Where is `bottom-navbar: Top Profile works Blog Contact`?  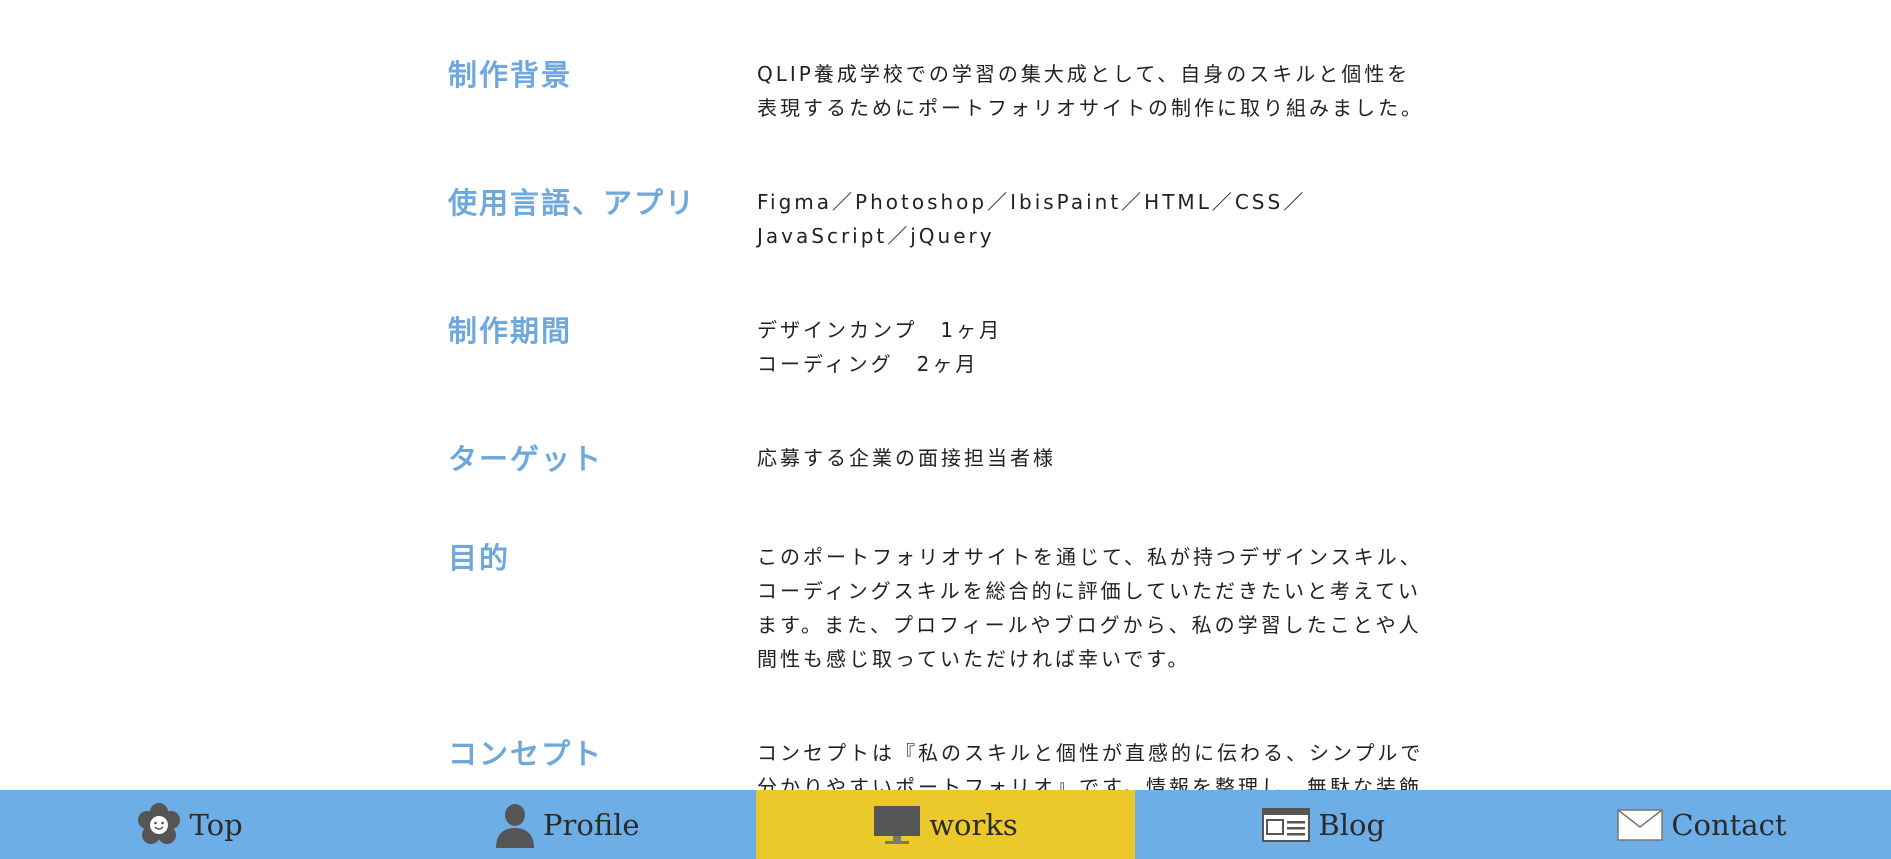 bottom-navbar: Top Profile works Blog Contact is located at coordinates (945, 824).